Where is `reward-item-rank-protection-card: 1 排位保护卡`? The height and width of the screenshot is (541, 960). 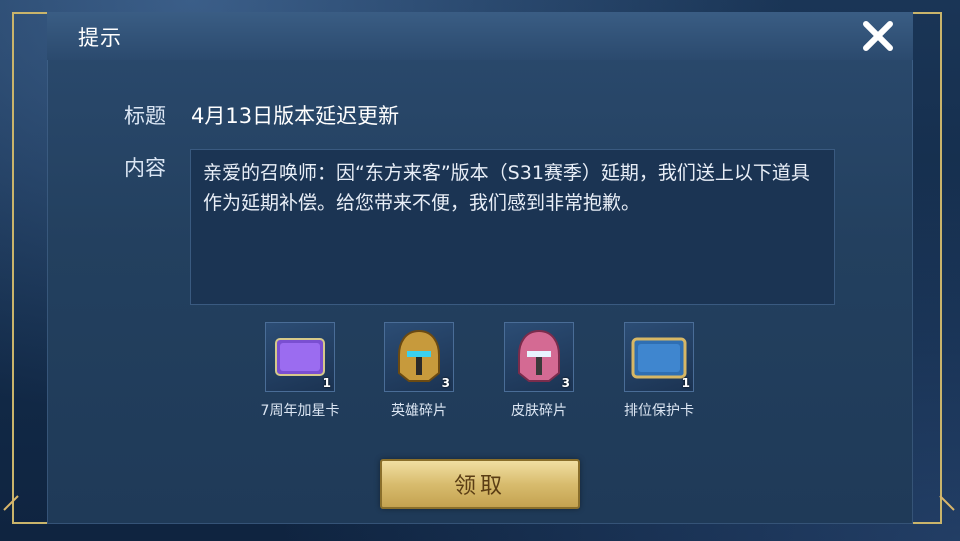
reward-item-rank-protection-card: 1 排位保护卡 is located at coordinates (659, 371).